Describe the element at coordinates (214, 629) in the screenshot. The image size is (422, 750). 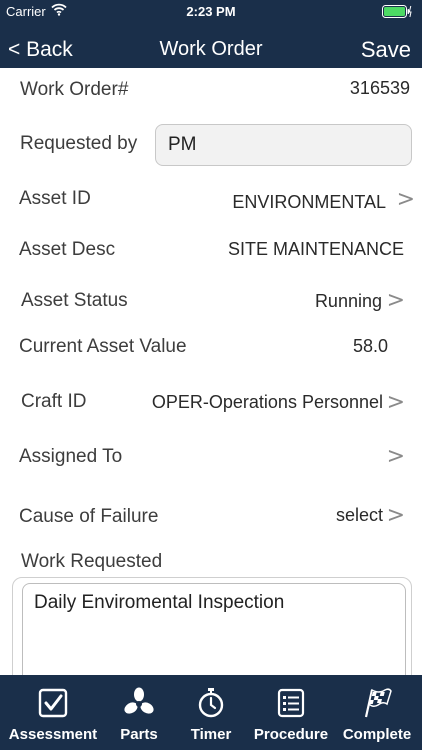
I see `work-requested-textarea: Daily Enviromental Inspection` at that location.